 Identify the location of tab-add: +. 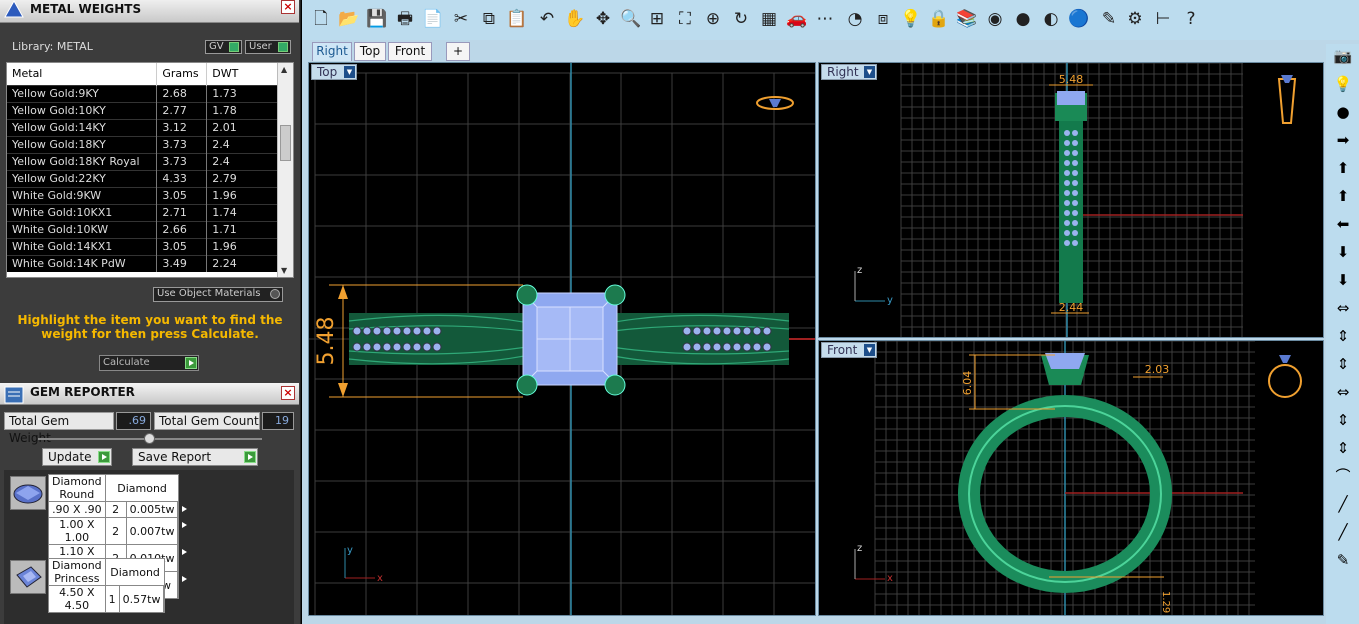
(458, 51).